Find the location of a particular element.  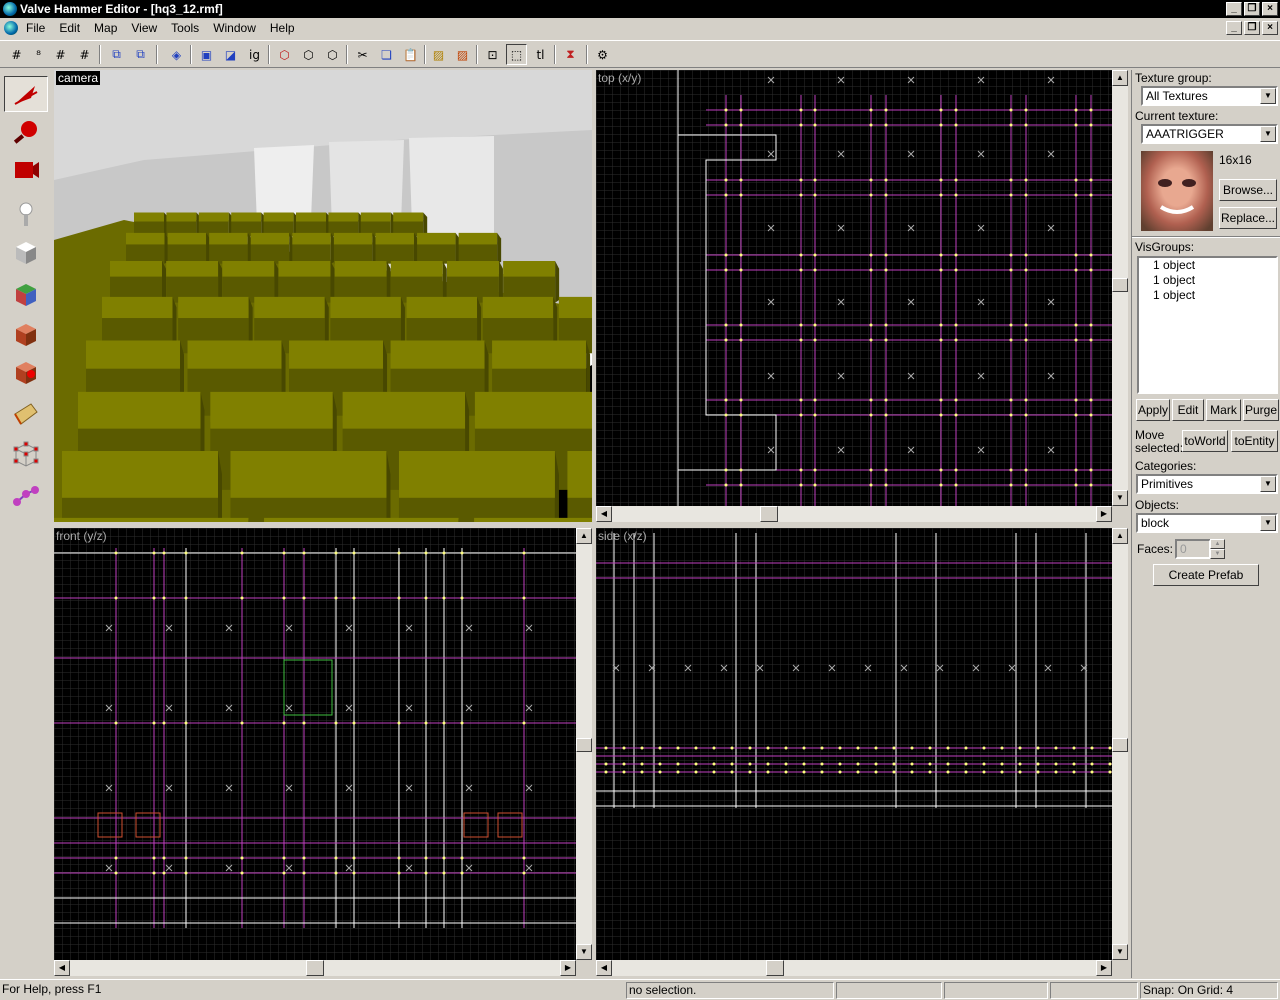

texture-lock-icon: ⬡ is located at coordinates (284, 54).